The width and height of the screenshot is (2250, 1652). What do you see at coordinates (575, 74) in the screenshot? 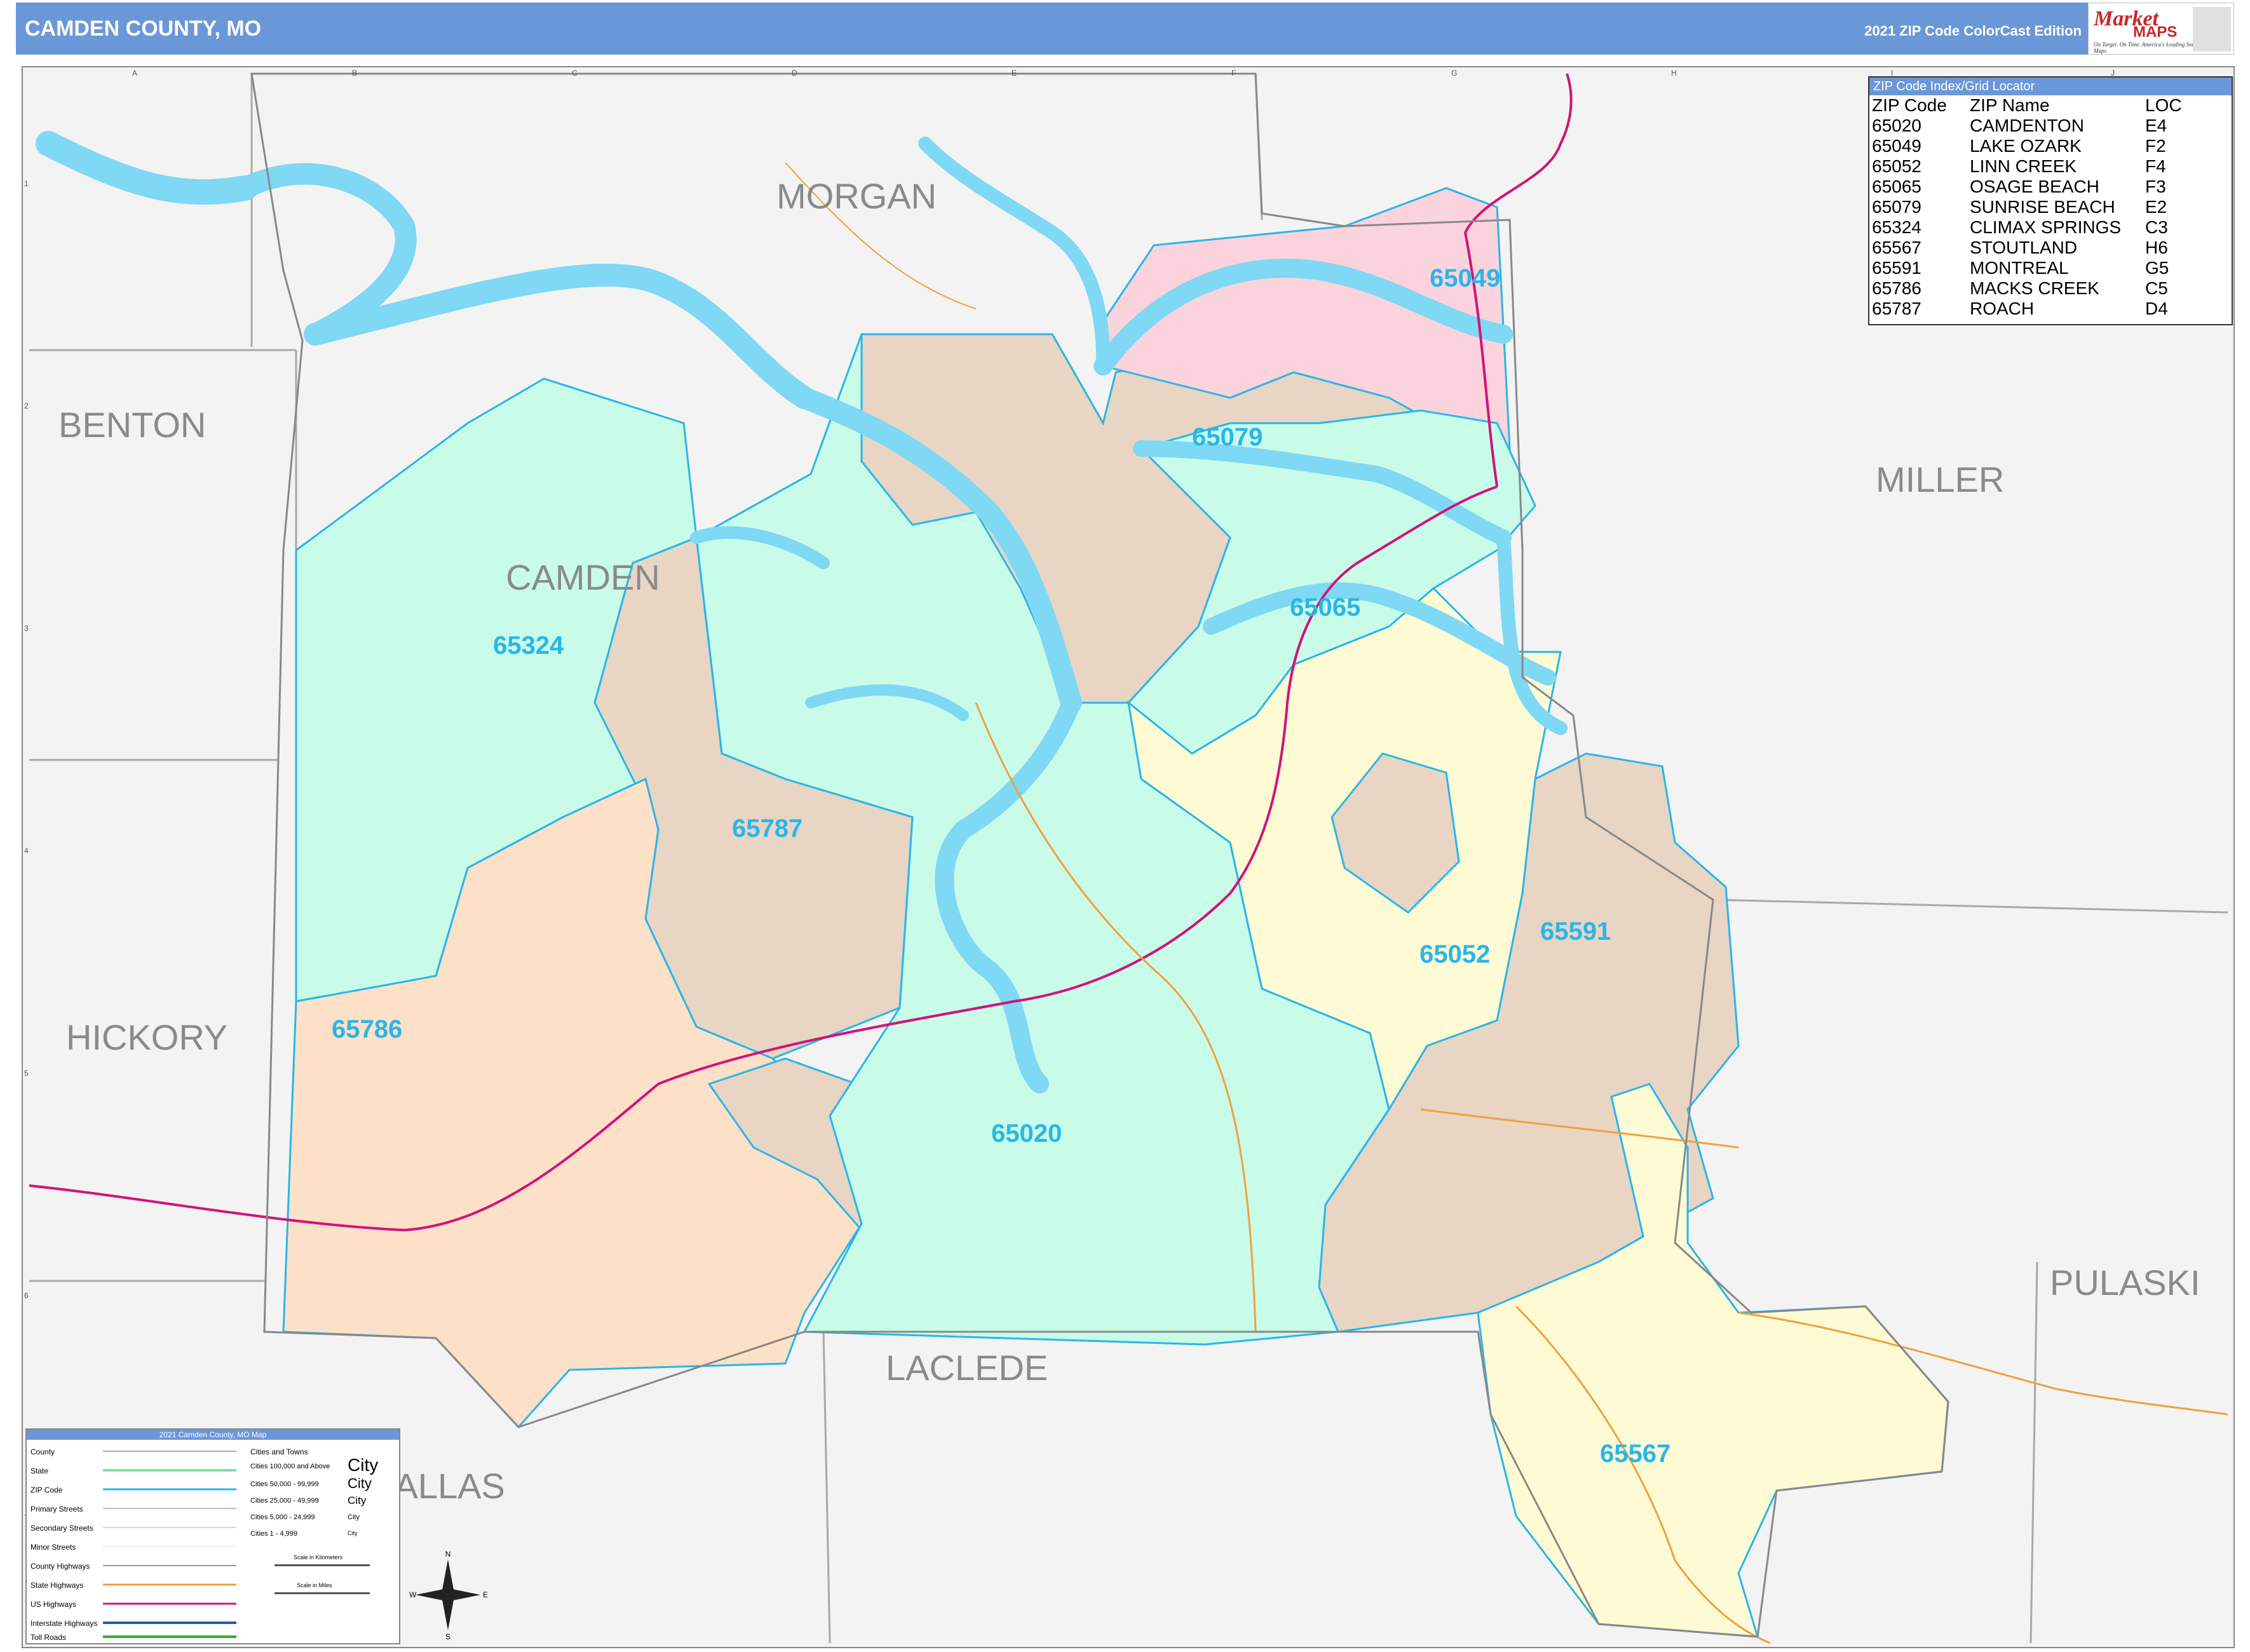
I see `grid-col-c: C` at bounding box center [575, 74].